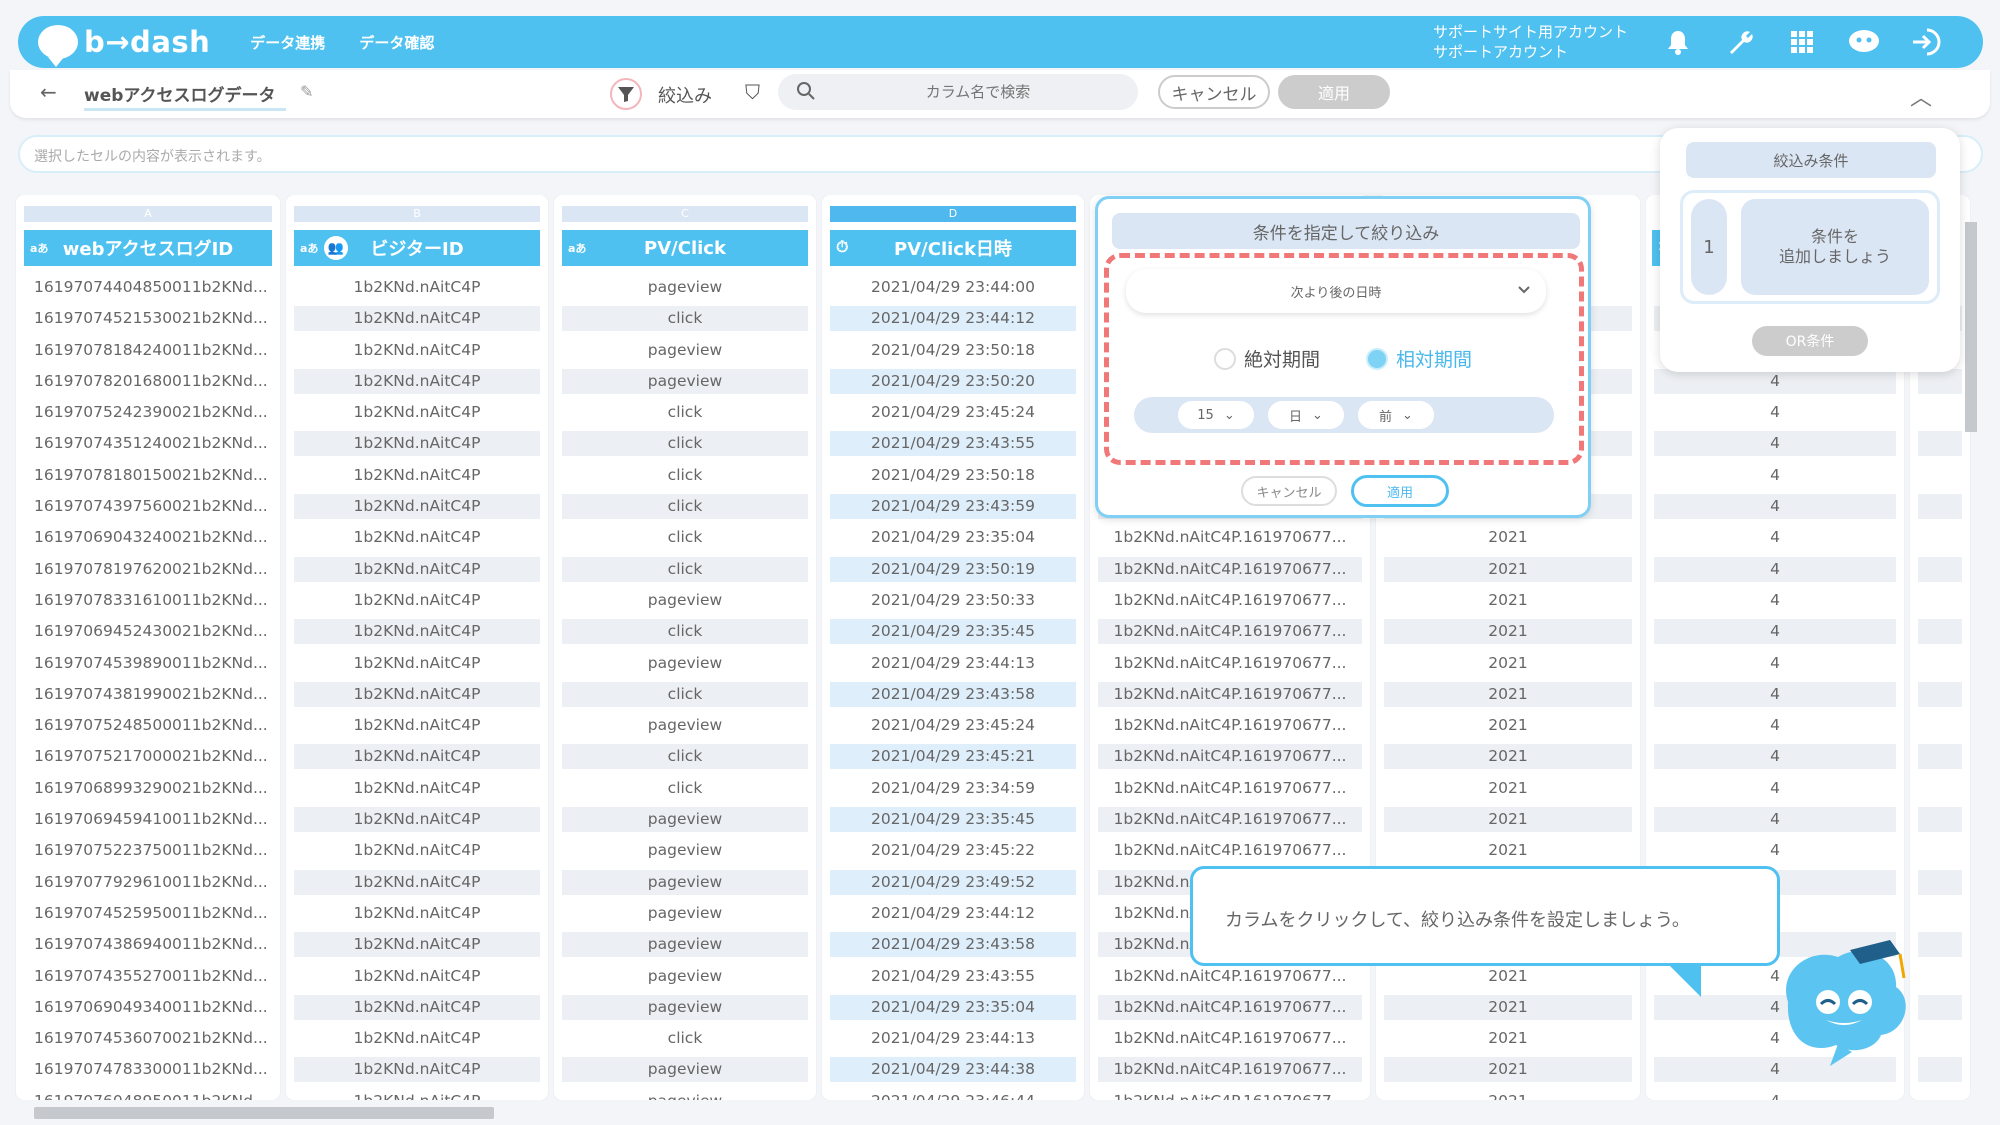 Image resolution: width=2000 pixels, height=1125 pixels. Describe the element at coordinates (953, 1038) in the screenshot. I see `table-cell: 2021/04/29 23:44:13` at that location.